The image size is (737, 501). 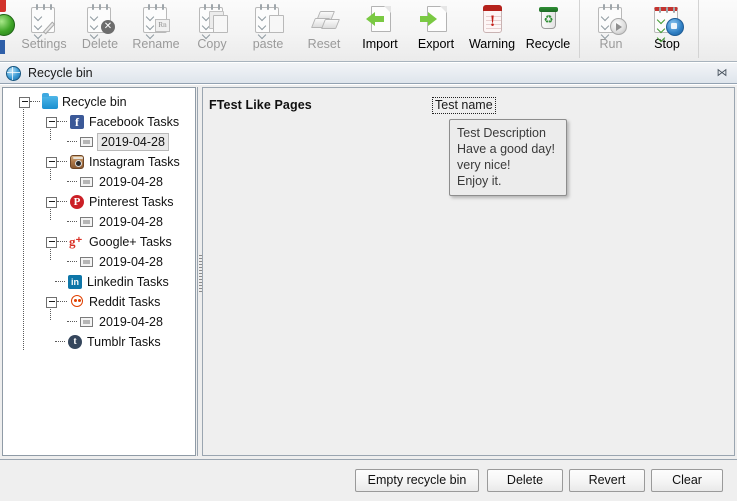 I want to click on toolbar-button-run: Run, so click(x=611, y=29).